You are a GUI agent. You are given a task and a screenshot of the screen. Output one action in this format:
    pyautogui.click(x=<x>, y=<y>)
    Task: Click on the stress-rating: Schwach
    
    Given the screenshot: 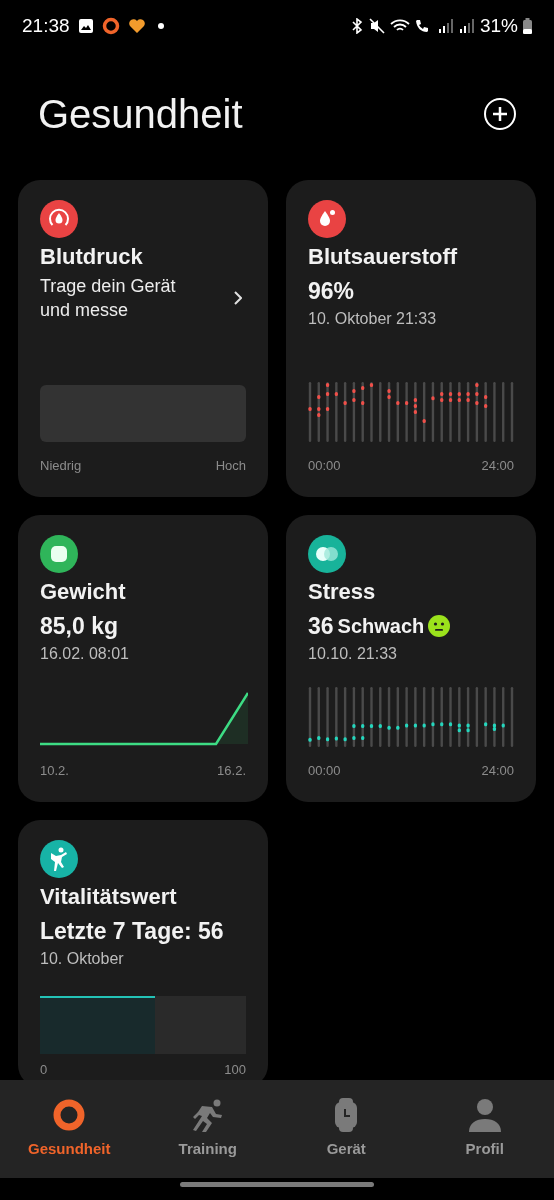 What is the action you would take?
    pyautogui.click(x=381, y=626)
    